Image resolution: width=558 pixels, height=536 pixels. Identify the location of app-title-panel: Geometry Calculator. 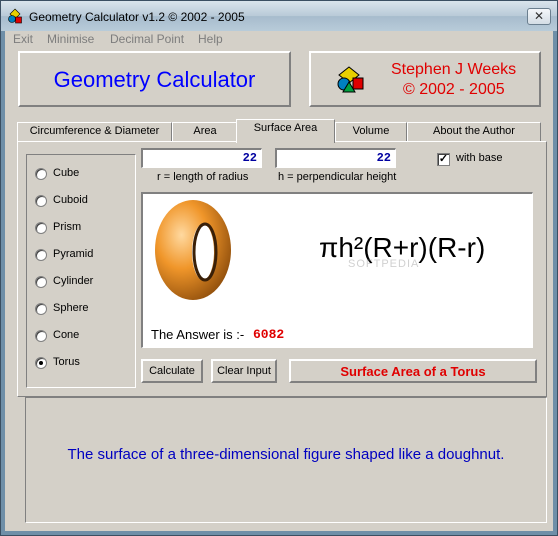
(154, 79).